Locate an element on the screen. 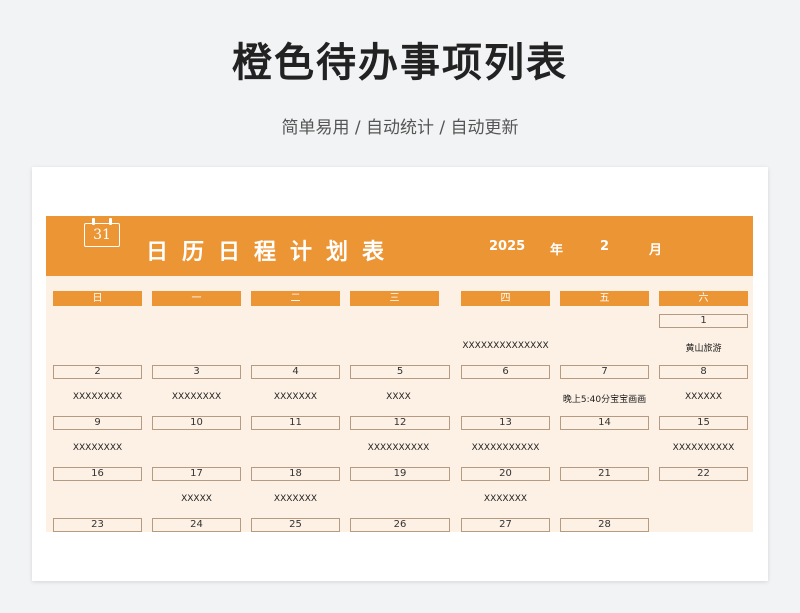  day-number: 17 is located at coordinates (196, 474).